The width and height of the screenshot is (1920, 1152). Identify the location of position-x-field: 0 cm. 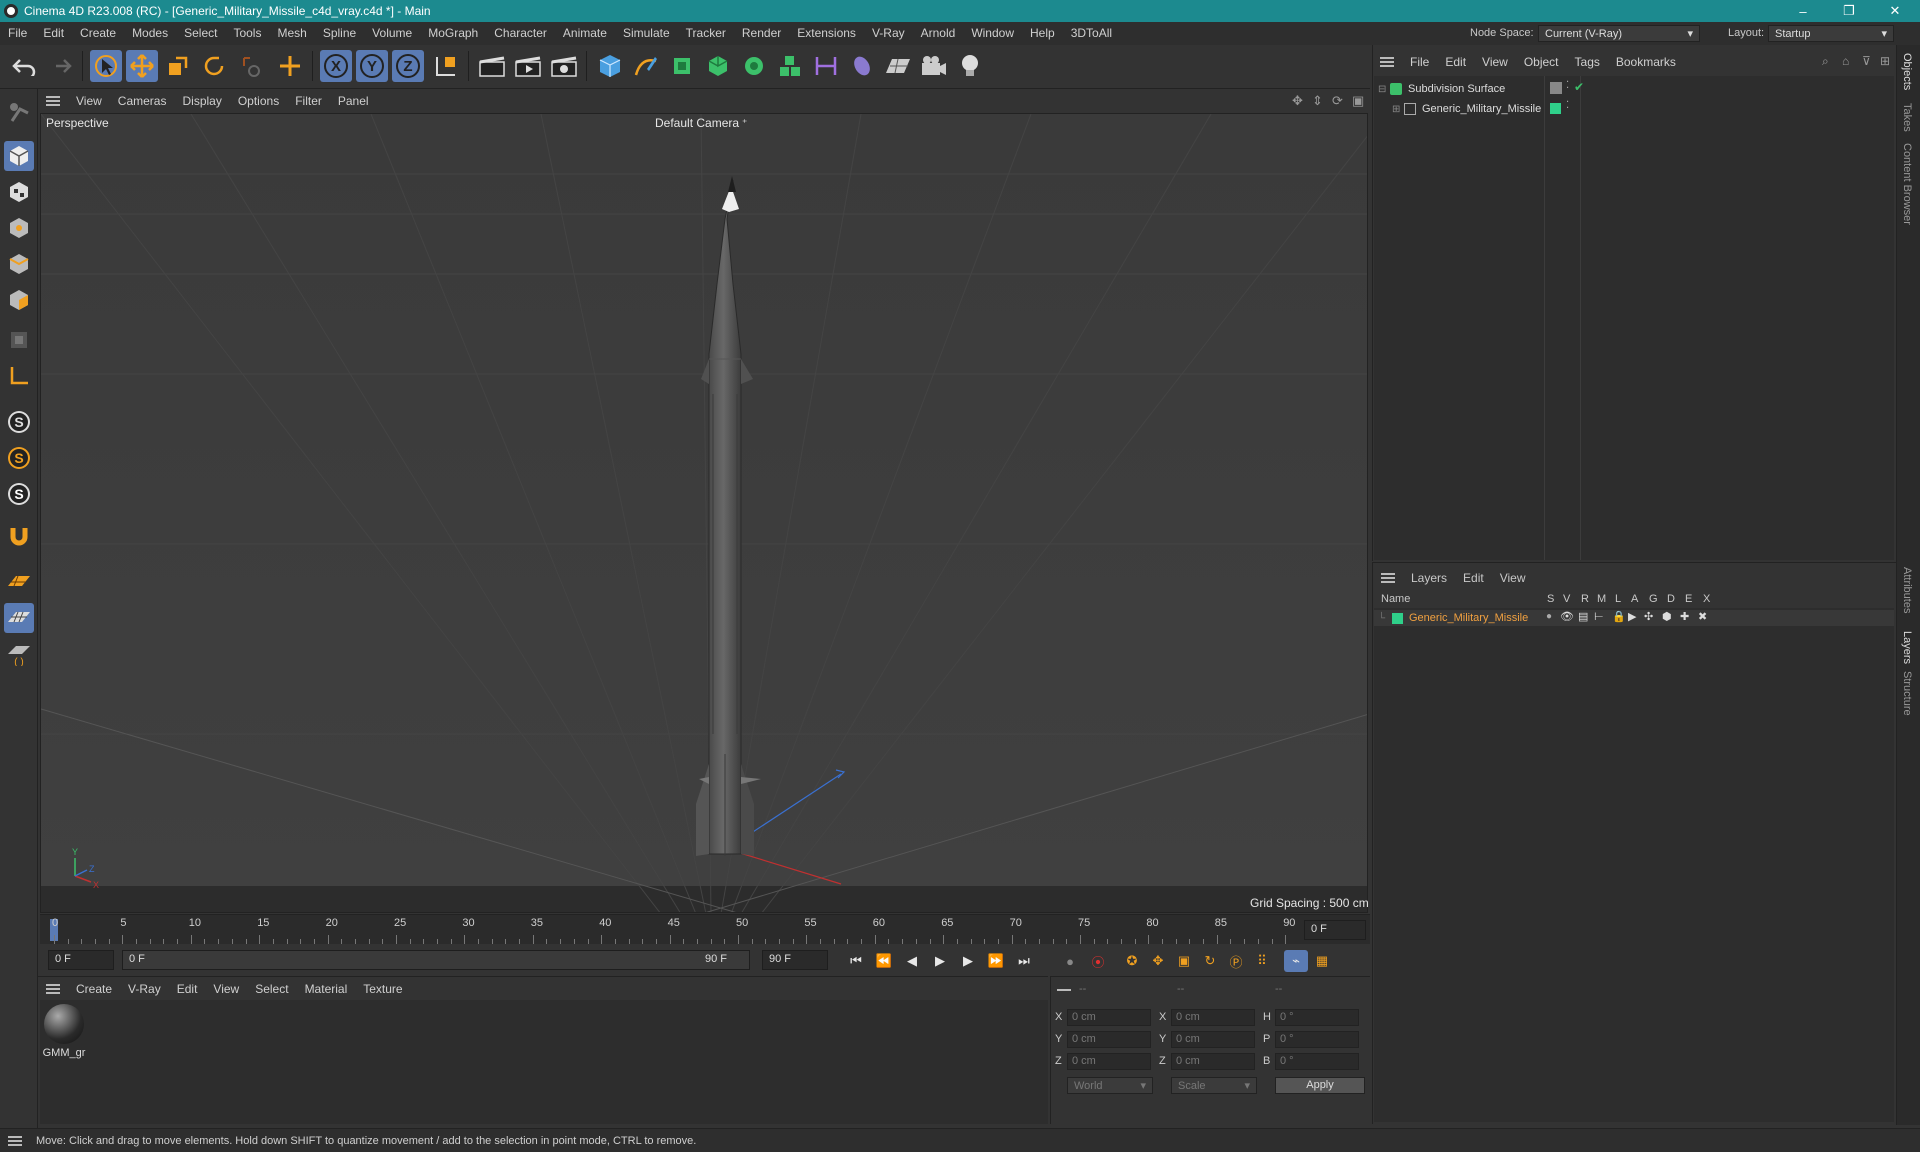
(1109, 1017).